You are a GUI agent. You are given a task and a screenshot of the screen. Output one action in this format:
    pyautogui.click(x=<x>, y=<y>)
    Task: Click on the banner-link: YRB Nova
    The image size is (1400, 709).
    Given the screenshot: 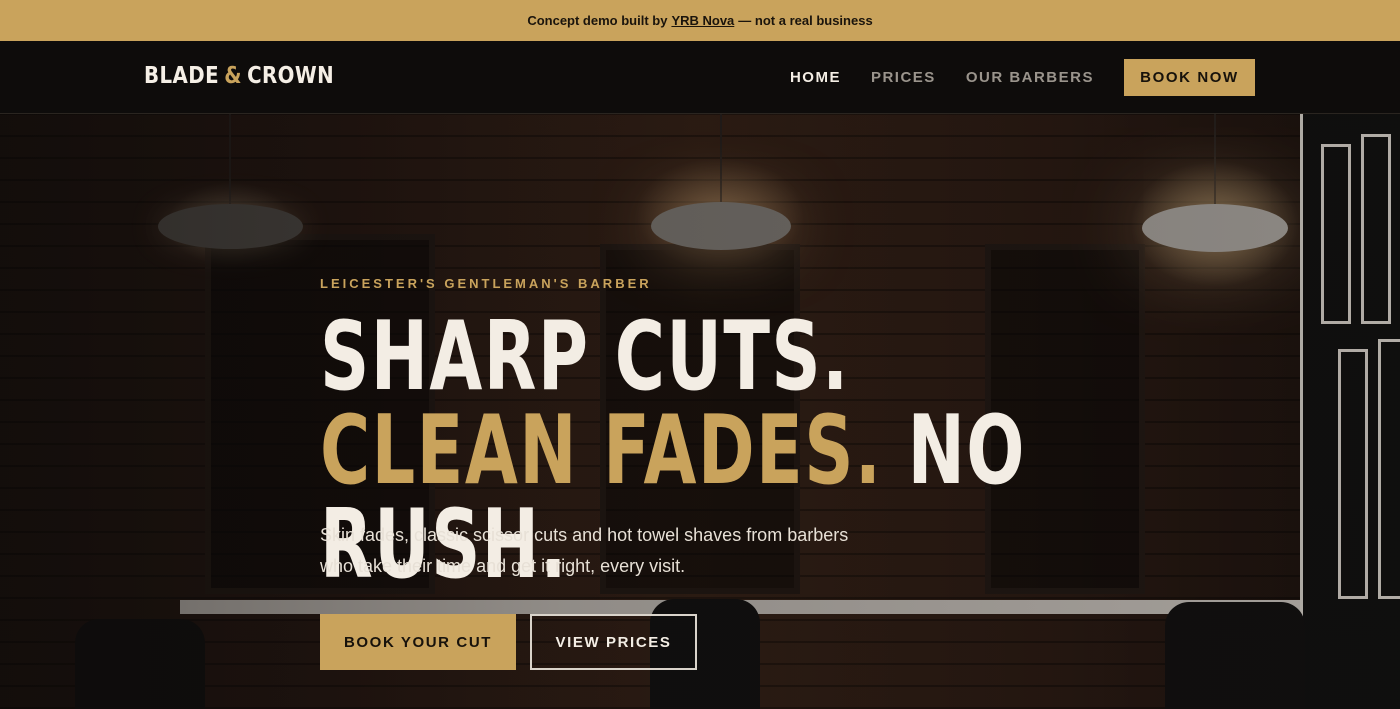 What is the action you would take?
    pyautogui.click(x=702, y=20)
    